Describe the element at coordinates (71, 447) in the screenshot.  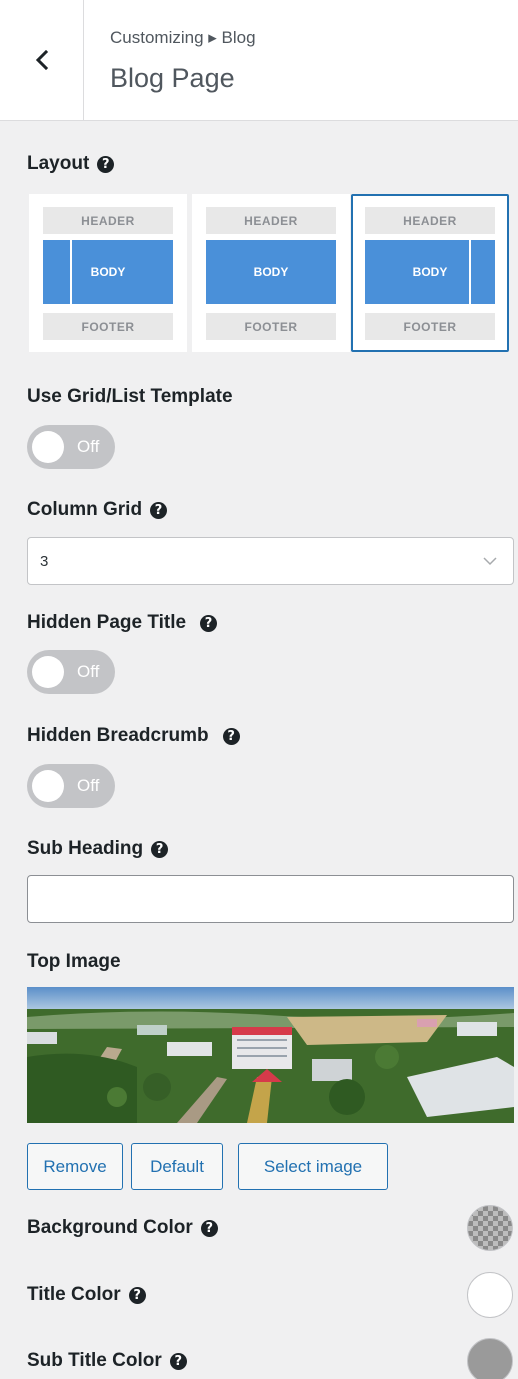
I see `grid-list-toggle: Off` at that location.